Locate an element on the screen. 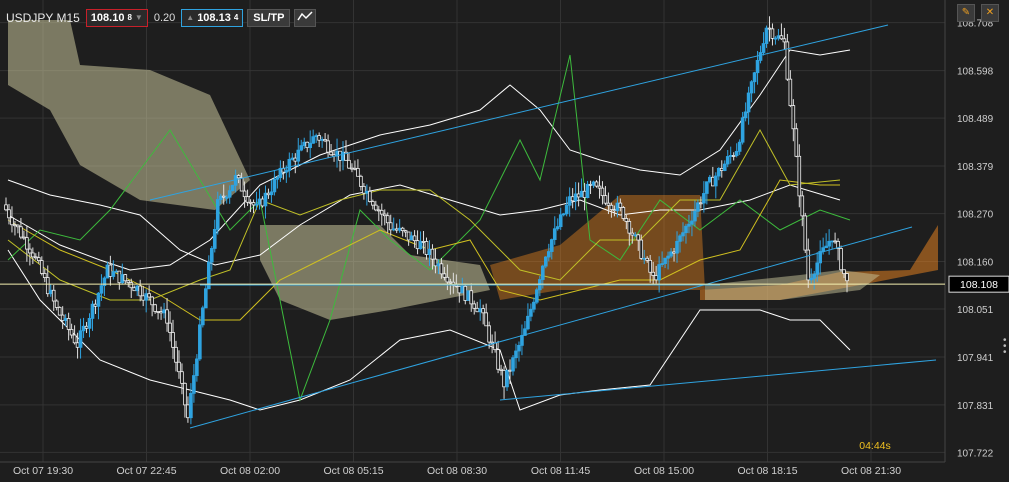 The height and width of the screenshot is (482, 1009). up-arrow-icon: ▲ is located at coordinates (190, 17).